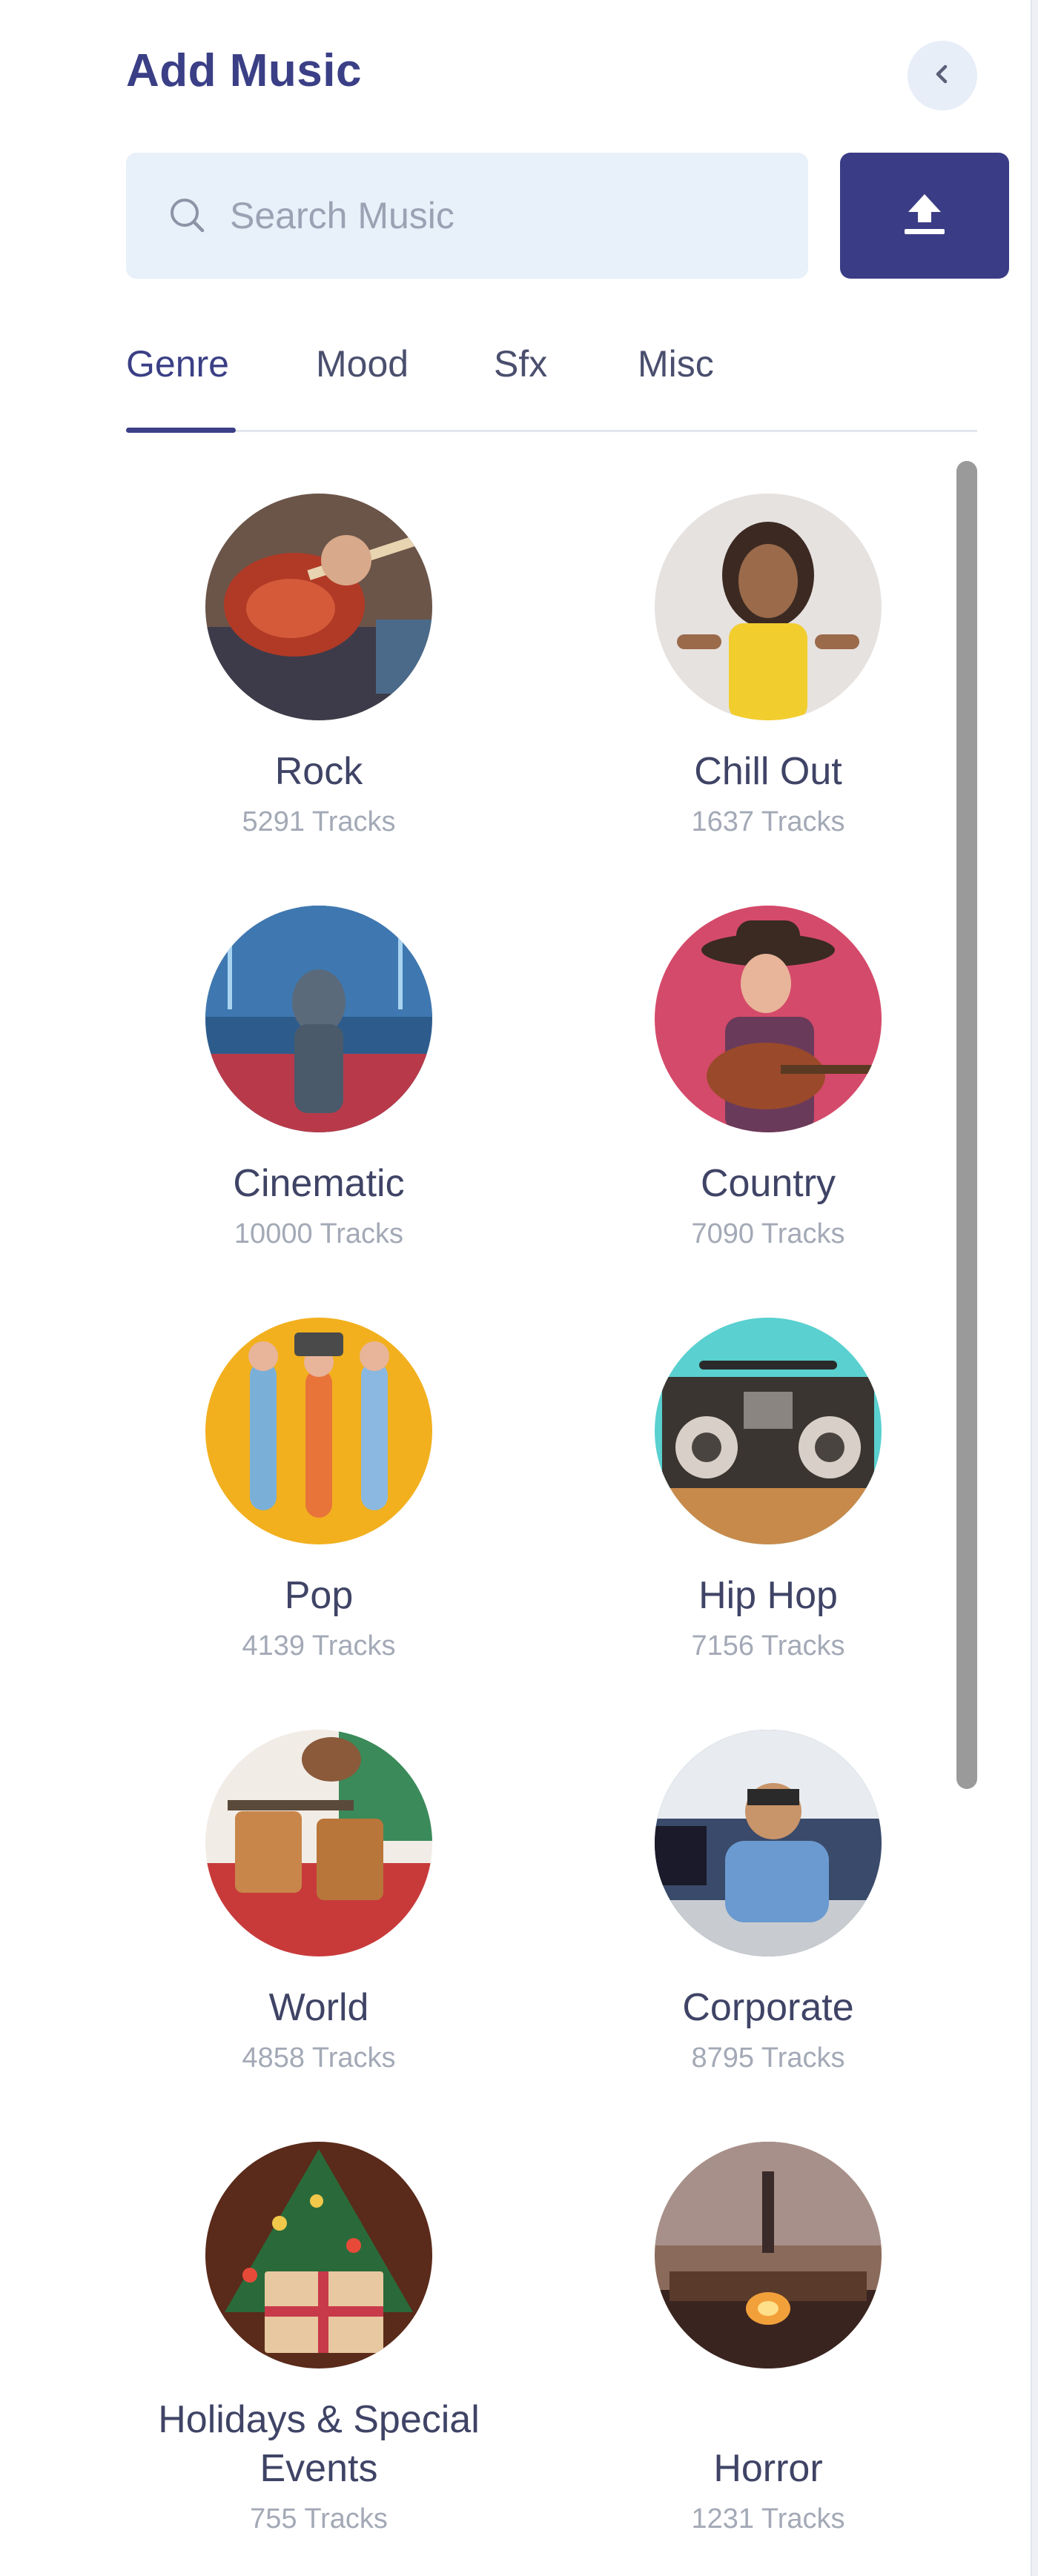 The image size is (1038, 2576). I want to click on genre-card-hip-hop: Hip Hop 7156 Tracks, so click(769, 1491).